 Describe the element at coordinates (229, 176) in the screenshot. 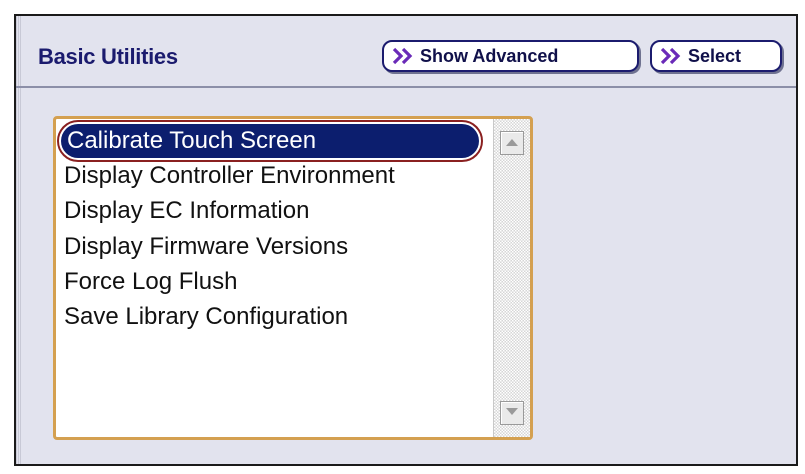

I see `list-item-display-controller-environment: Display Controller Environment` at that location.